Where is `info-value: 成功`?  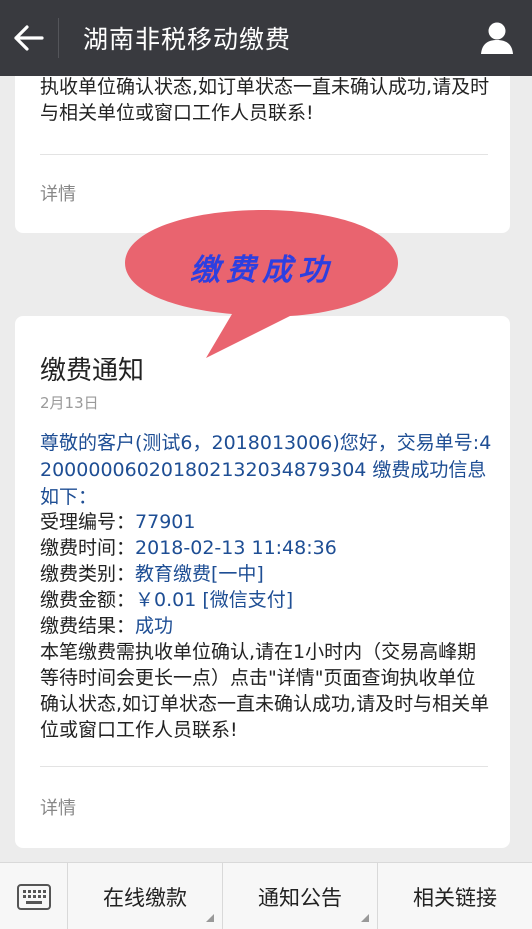 info-value: 成功 is located at coordinates (154, 626).